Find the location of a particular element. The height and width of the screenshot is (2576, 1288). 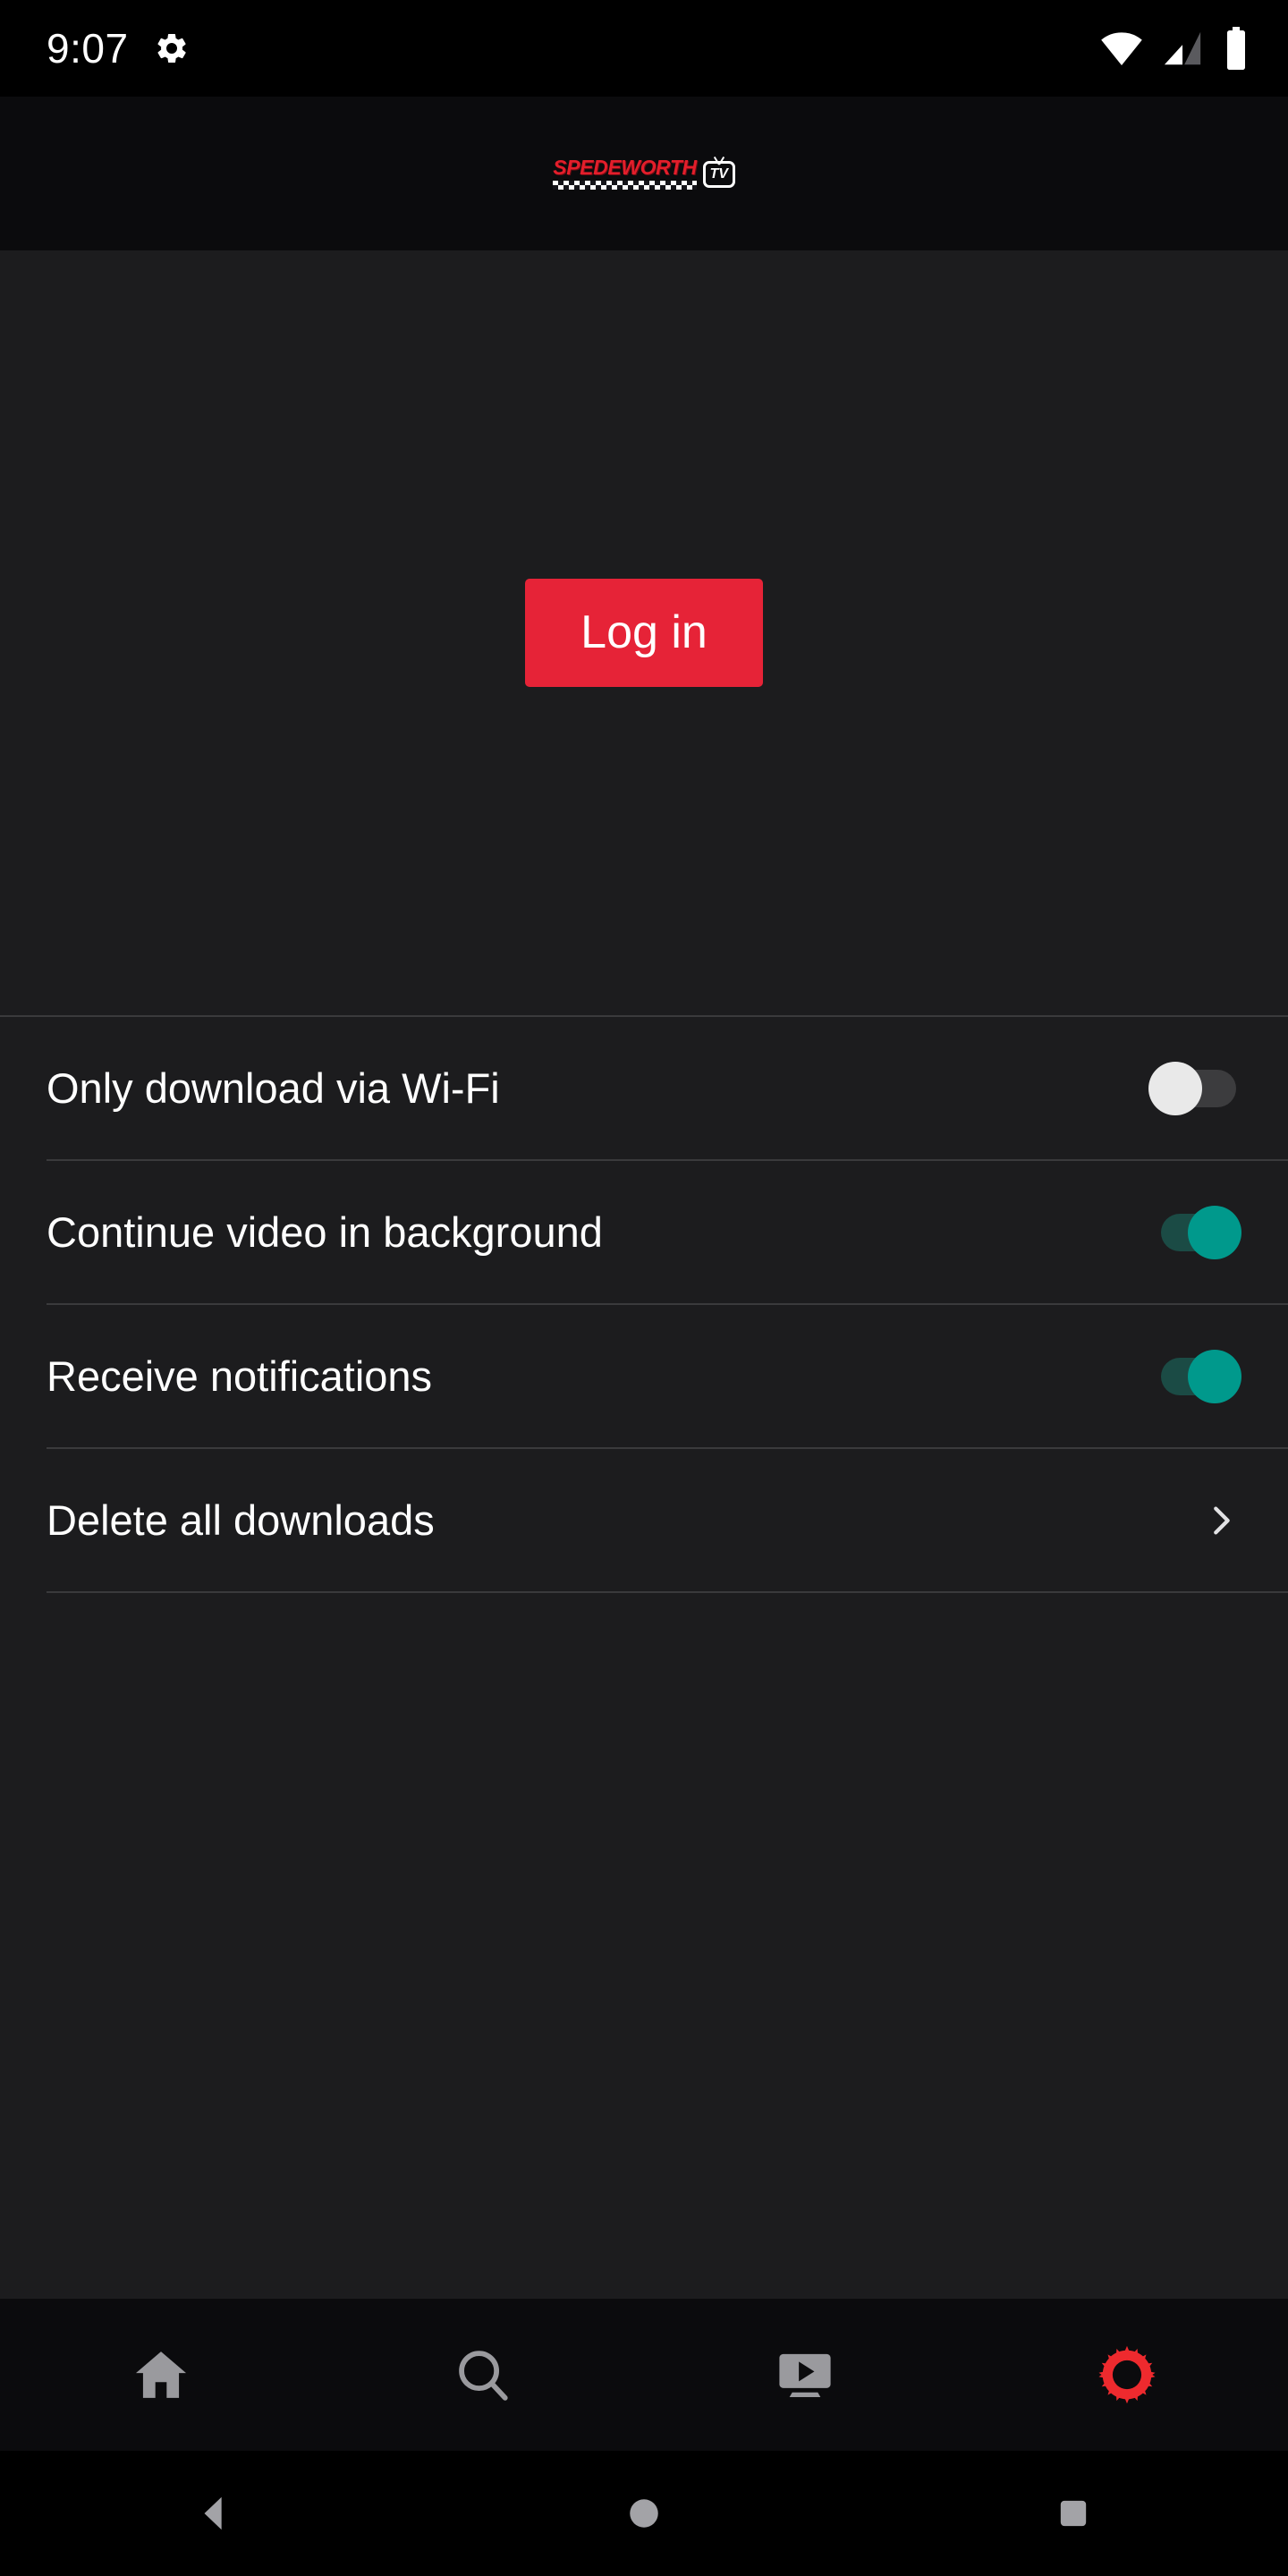

wifi-icon is located at coordinates (1121, 48).